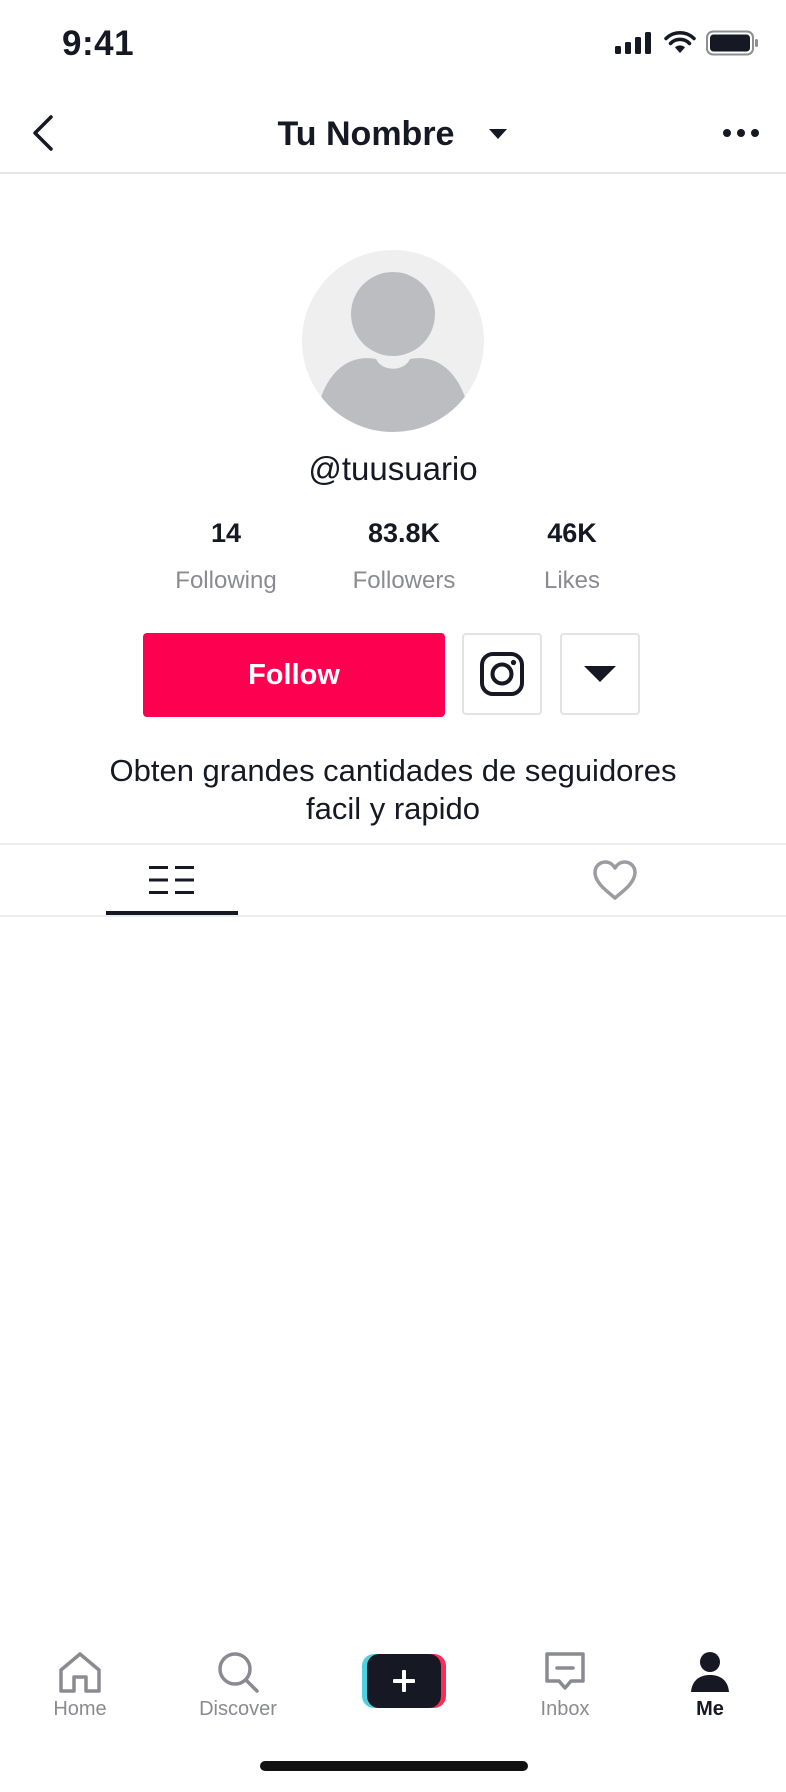 Image resolution: width=786 pixels, height=1792 pixels. I want to click on suggested-accounts-button, so click(600, 674).